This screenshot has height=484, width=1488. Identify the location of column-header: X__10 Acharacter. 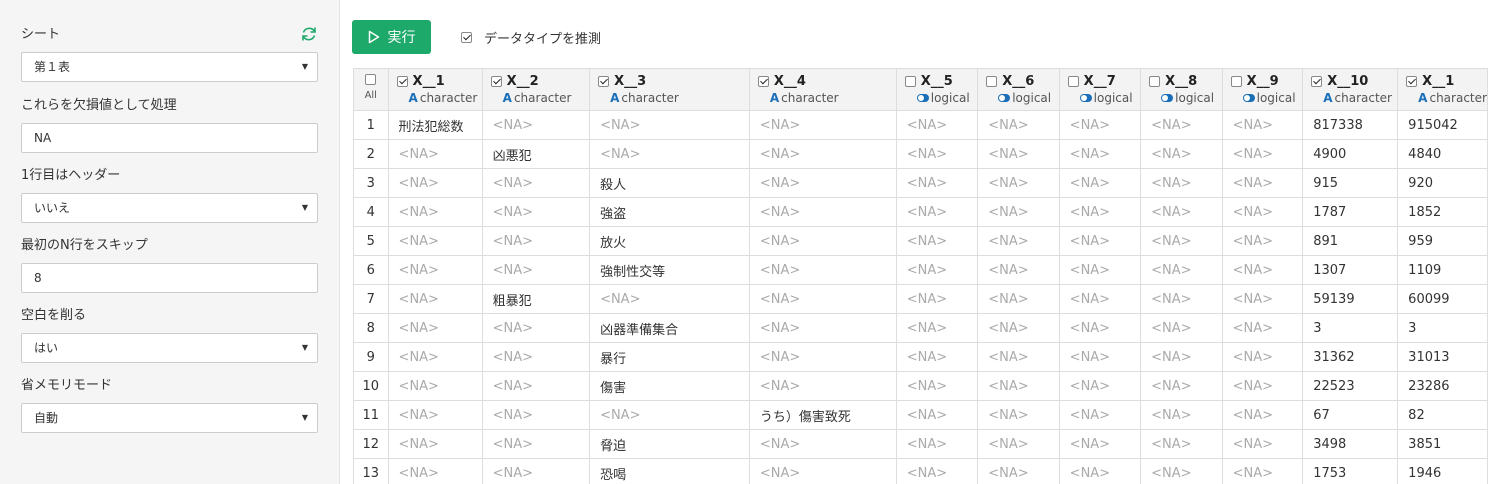
(1350, 89).